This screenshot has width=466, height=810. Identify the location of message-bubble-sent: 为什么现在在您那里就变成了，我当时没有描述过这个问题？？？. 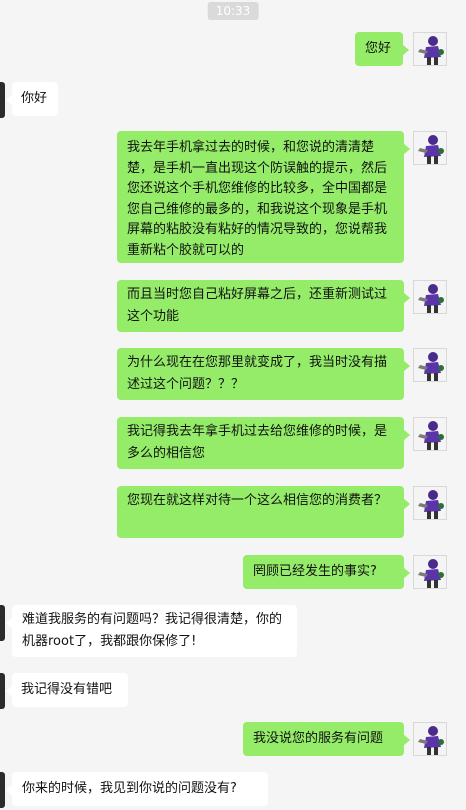
(263, 374).